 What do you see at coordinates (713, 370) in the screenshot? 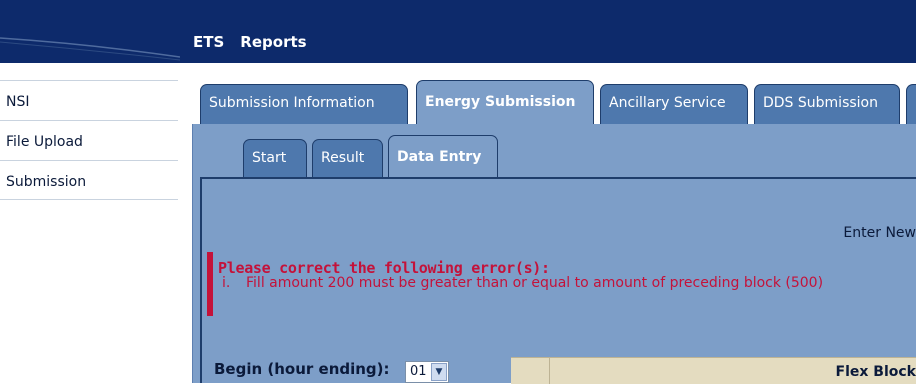
I see `flex-block-grid-header: Flex Block` at bounding box center [713, 370].